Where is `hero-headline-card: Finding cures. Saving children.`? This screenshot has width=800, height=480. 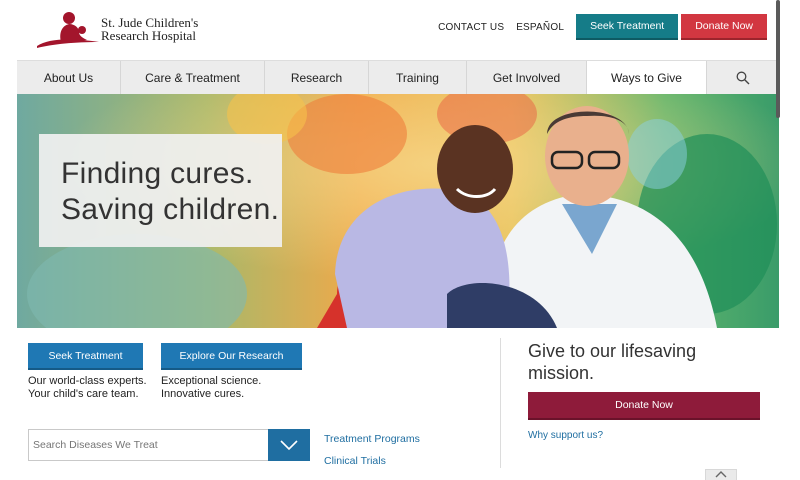
hero-headline-card: Finding cures. Saving children. is located at coordinates (160, 190).